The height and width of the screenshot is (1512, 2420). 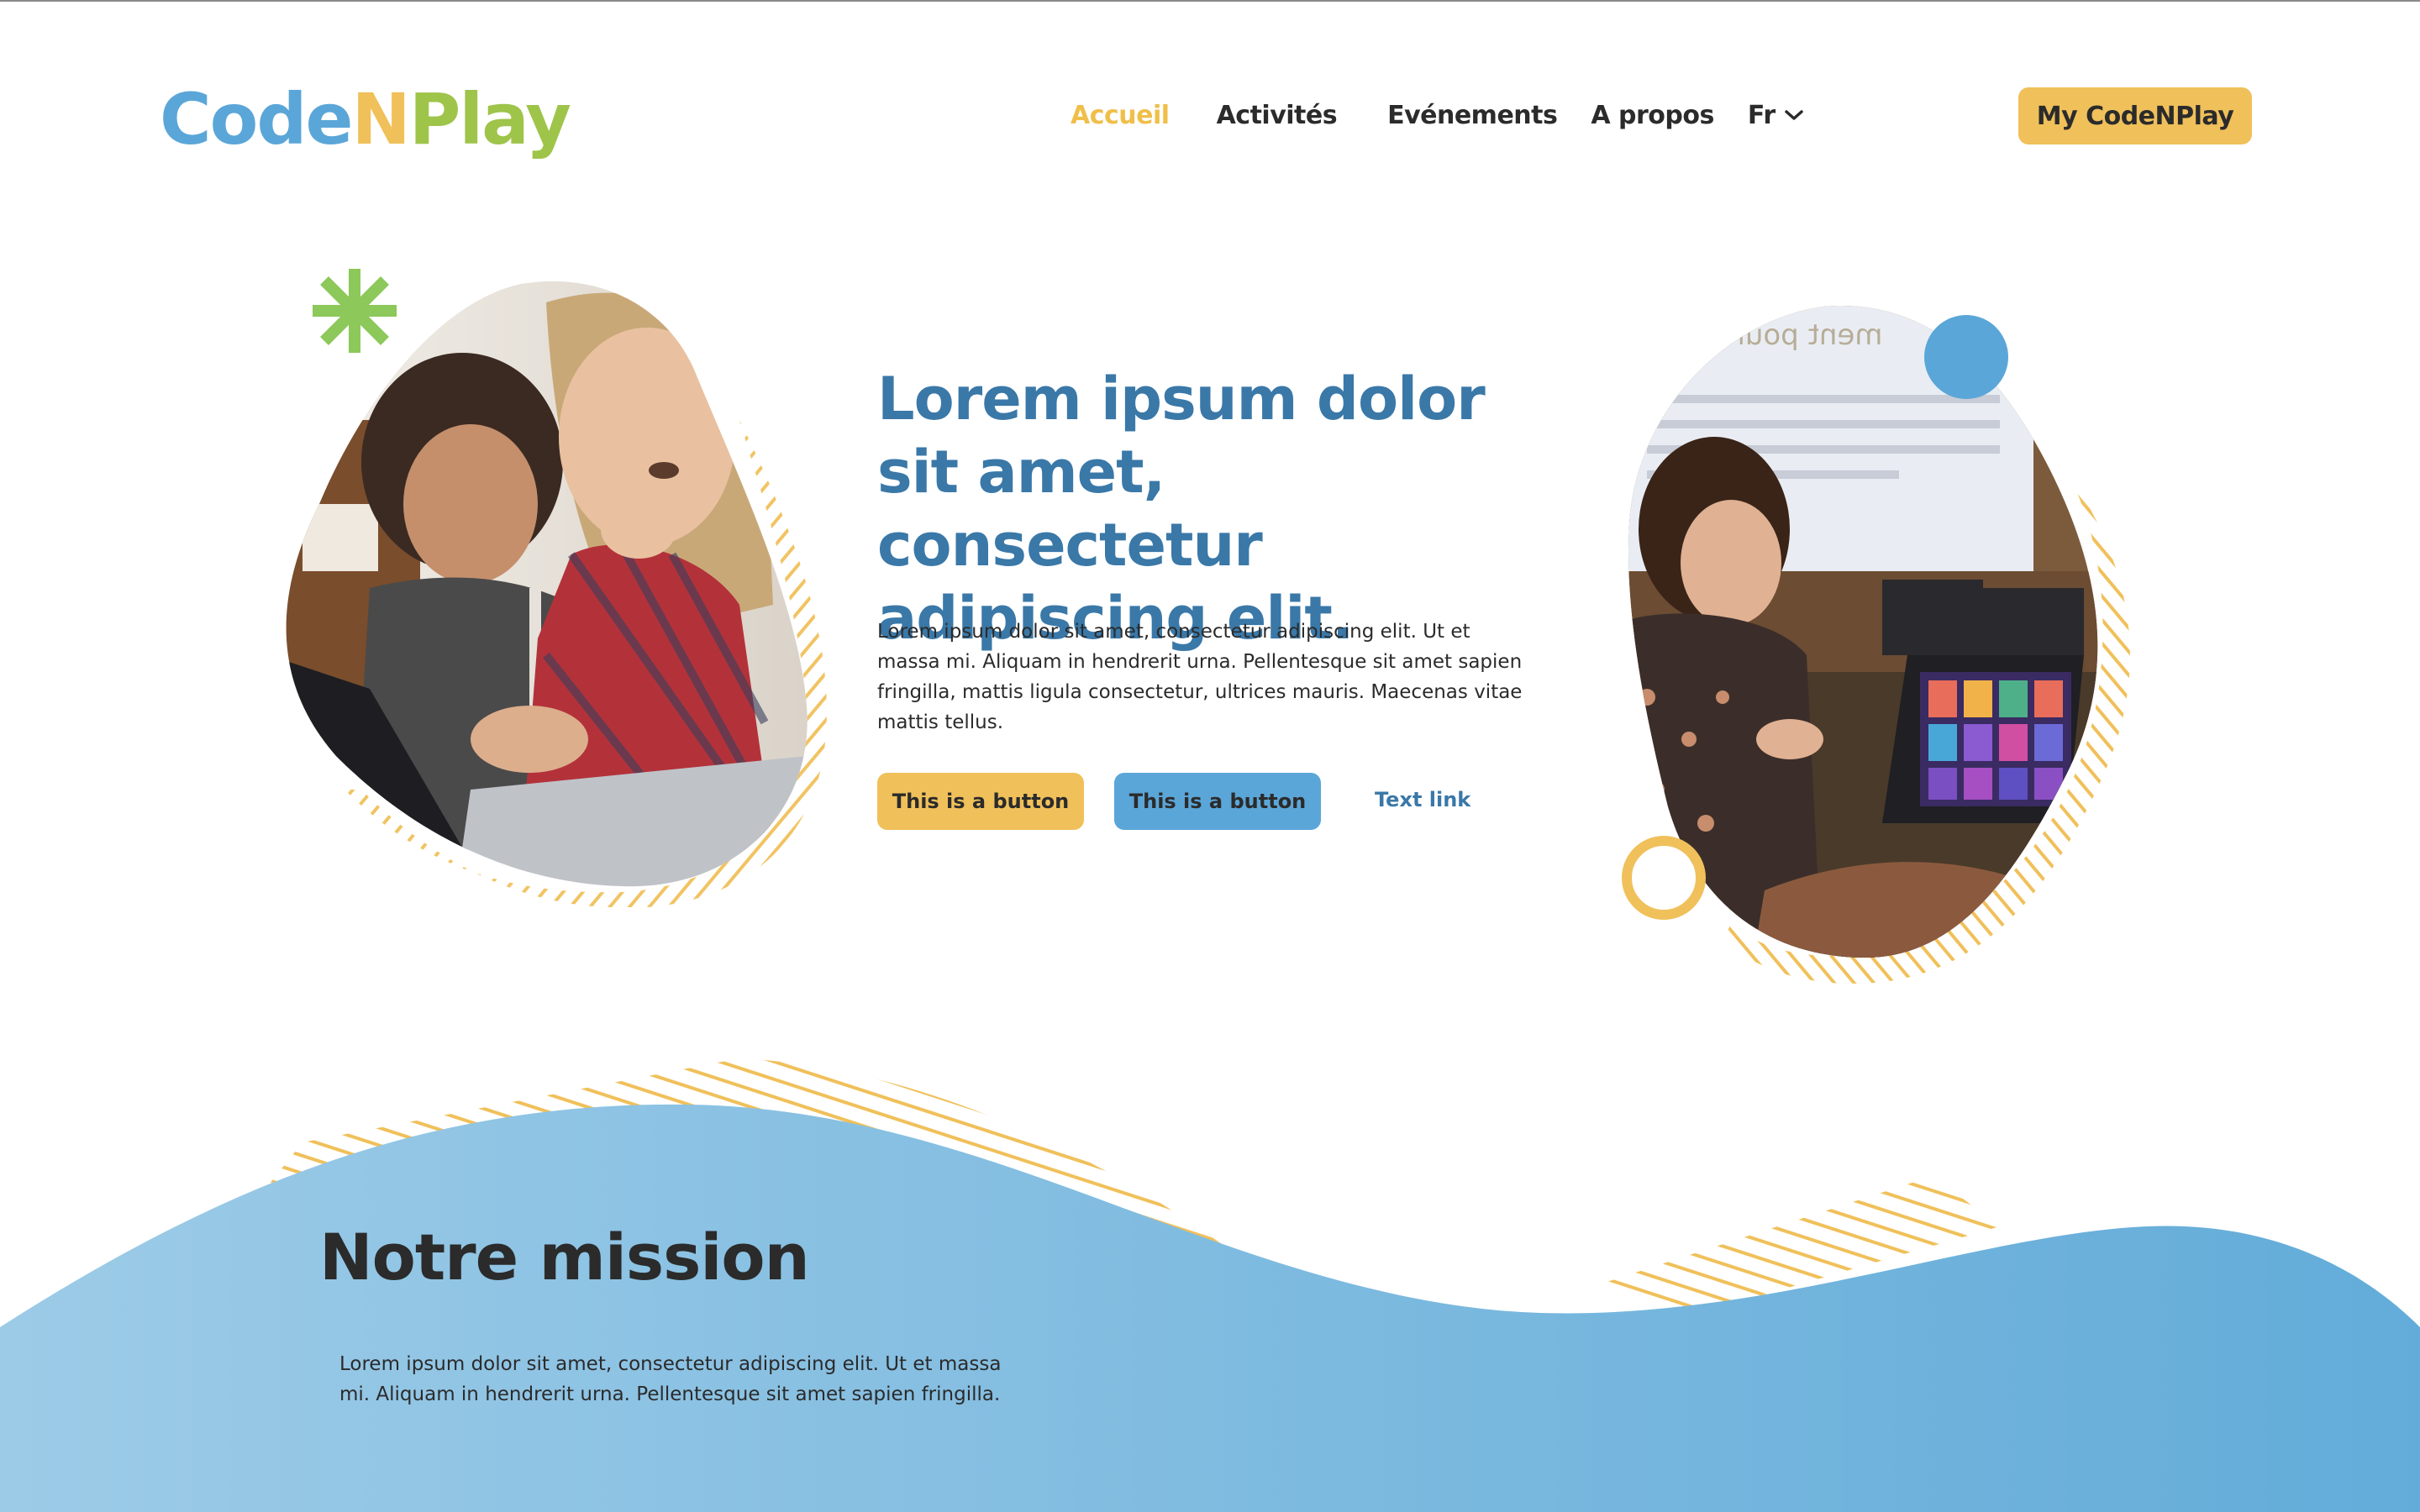 I want to click on my-codenplay-button: My CodeNPlay, so click(x=2135, y=115).